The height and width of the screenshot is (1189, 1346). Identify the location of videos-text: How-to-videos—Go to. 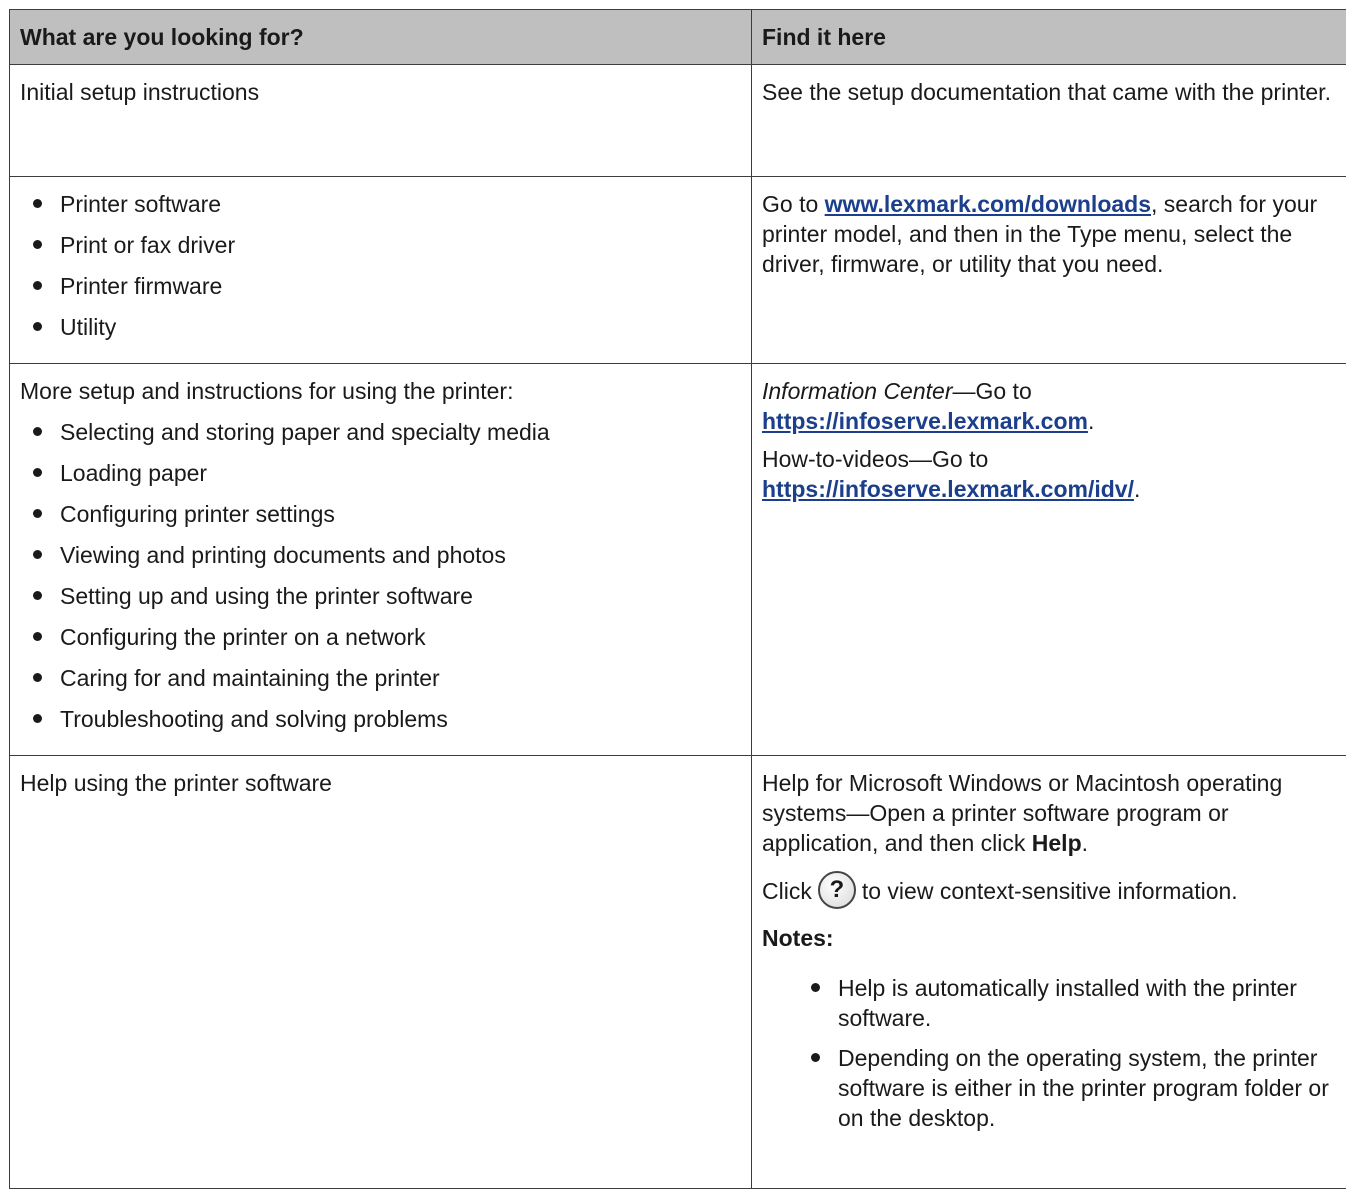
(875, 459).